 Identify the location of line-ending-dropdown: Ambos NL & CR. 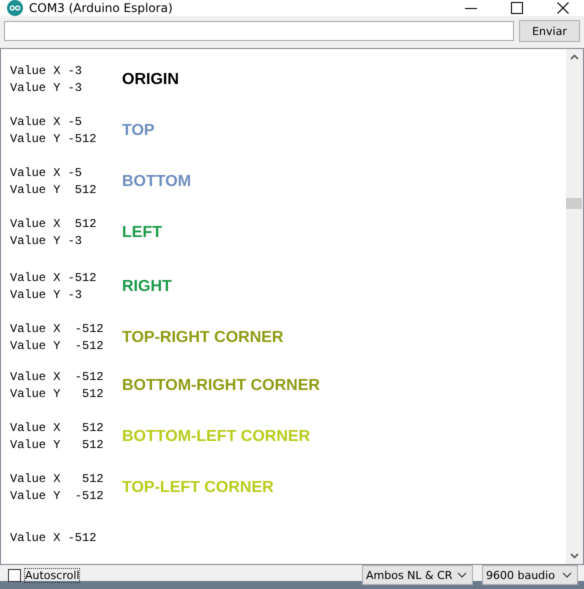
(417, 575).